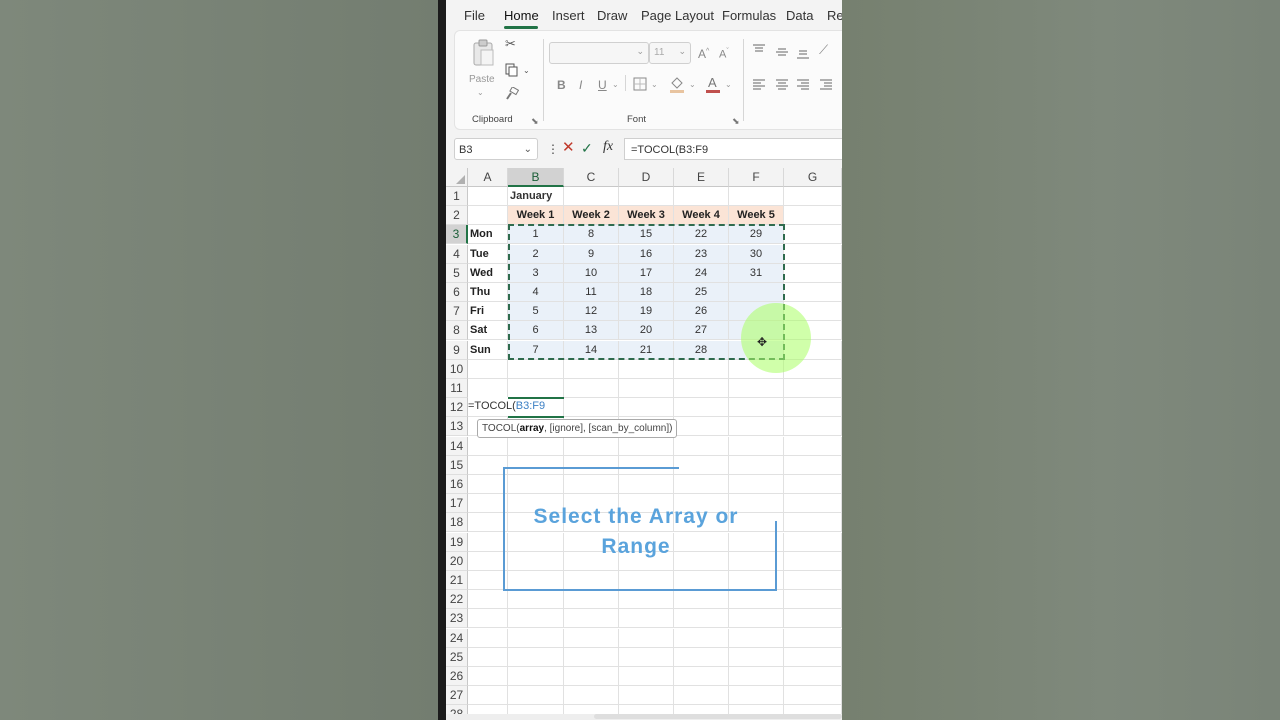 The height and width of the screenshot is (720, 1280). I want to click on data-cell: 29, so click(756, 235).